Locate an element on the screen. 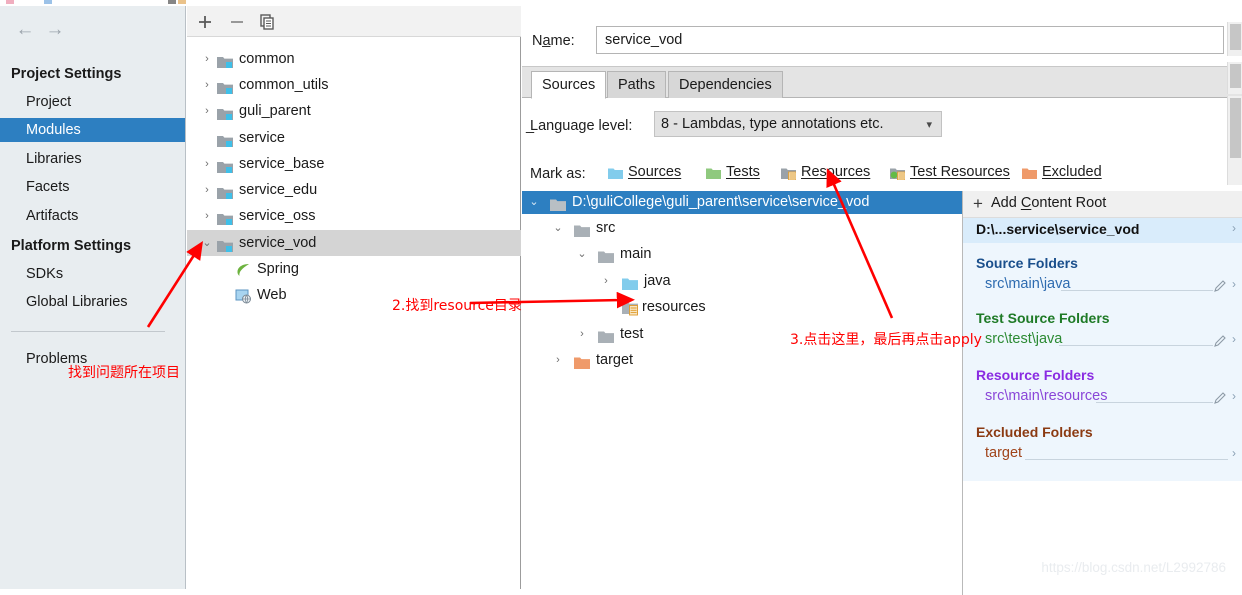 The width and height of the screenshot is (1242, 595). folder-excluded-icon is located at coordinates (1029, 173).